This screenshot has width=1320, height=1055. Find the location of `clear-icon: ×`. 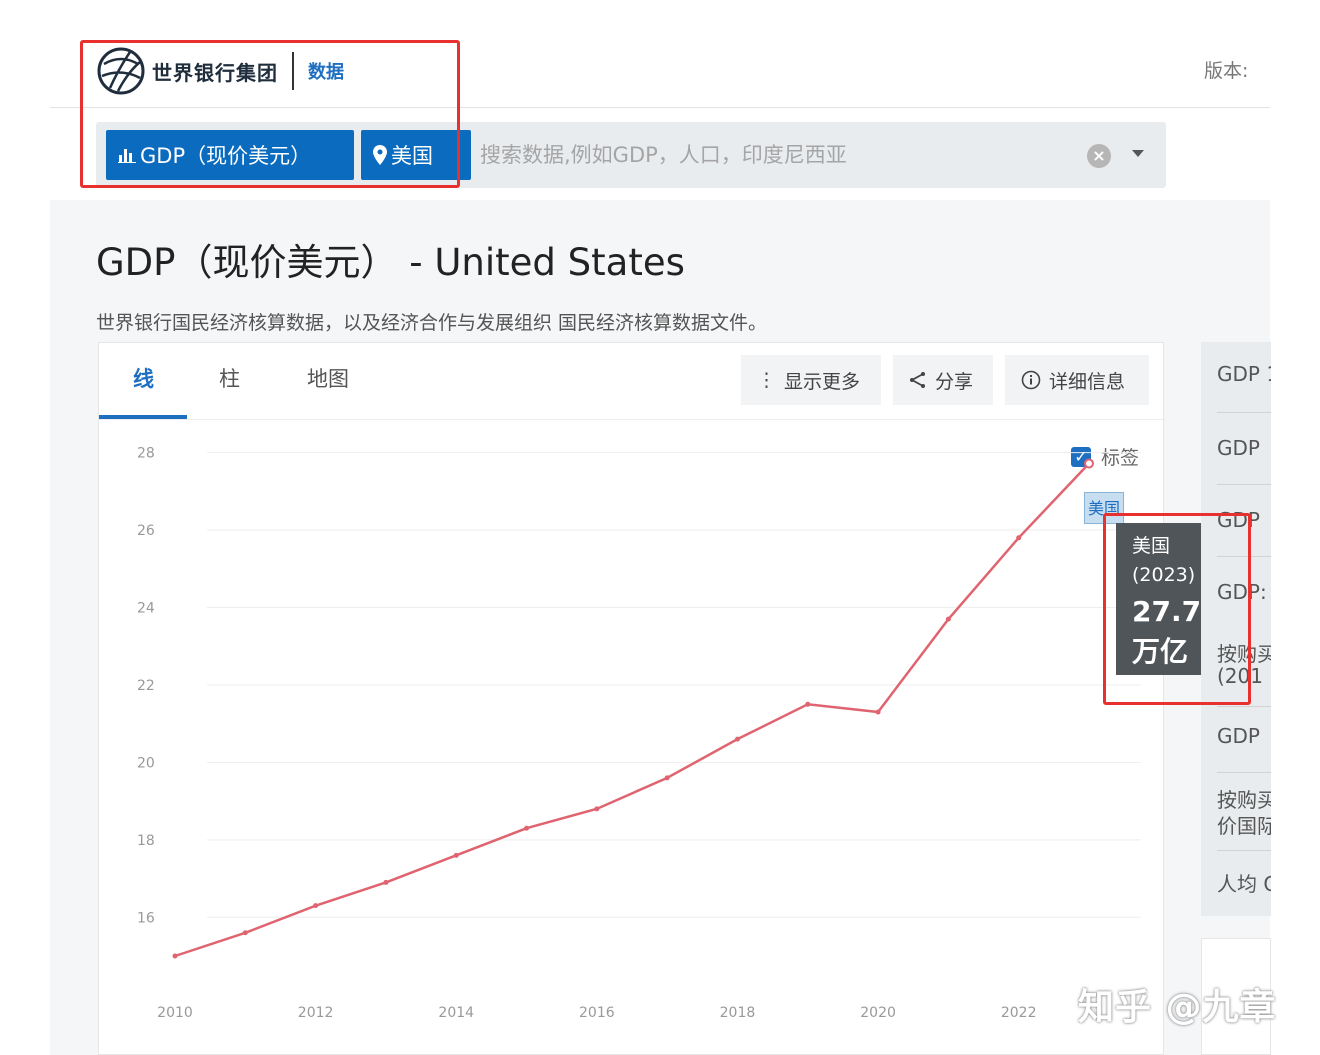

clear-icon: × is located at coordinates (1099, 156).